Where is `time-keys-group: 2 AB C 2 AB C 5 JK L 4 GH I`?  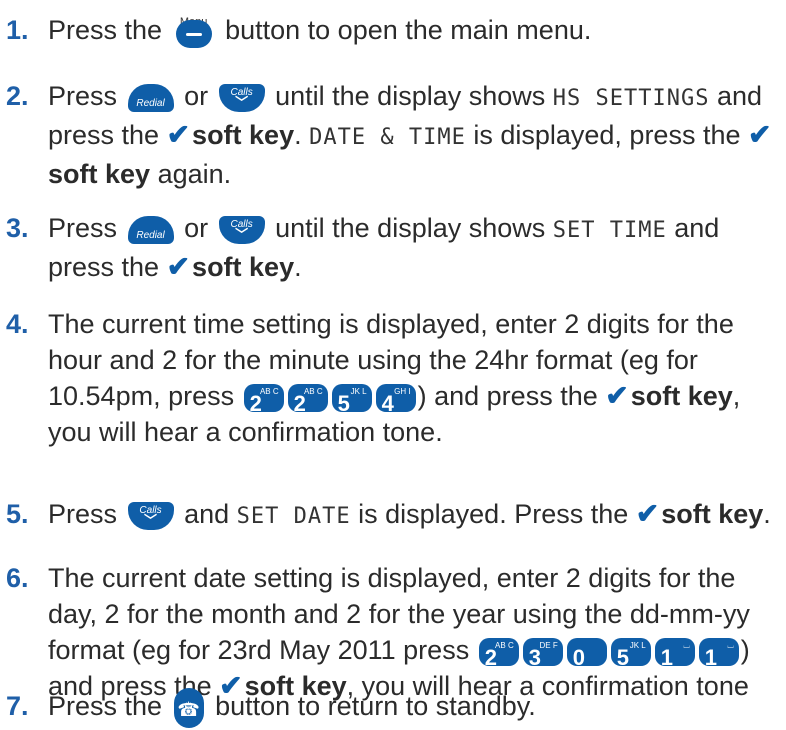 time-keys-group: 2 AB C 2 AB C 5 JK L 4 GH I is located at coordinates (330, 398).